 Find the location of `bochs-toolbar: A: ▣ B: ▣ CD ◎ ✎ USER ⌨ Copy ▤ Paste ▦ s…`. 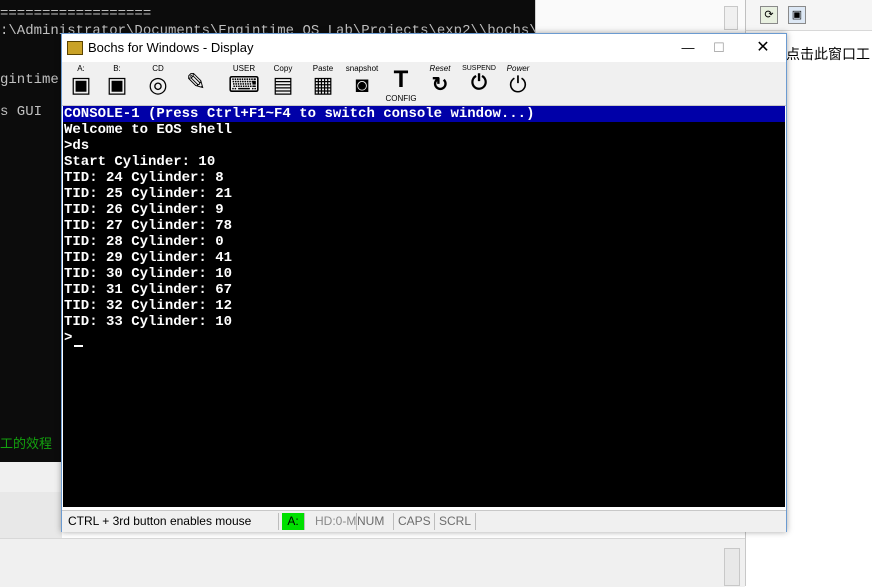

bochs-toolbar: A: ▣ B: ▣ CD ◎ ✎ USER ⌨ Copy ▤ Paste ▦ s… is located at coordinates (424, 84).